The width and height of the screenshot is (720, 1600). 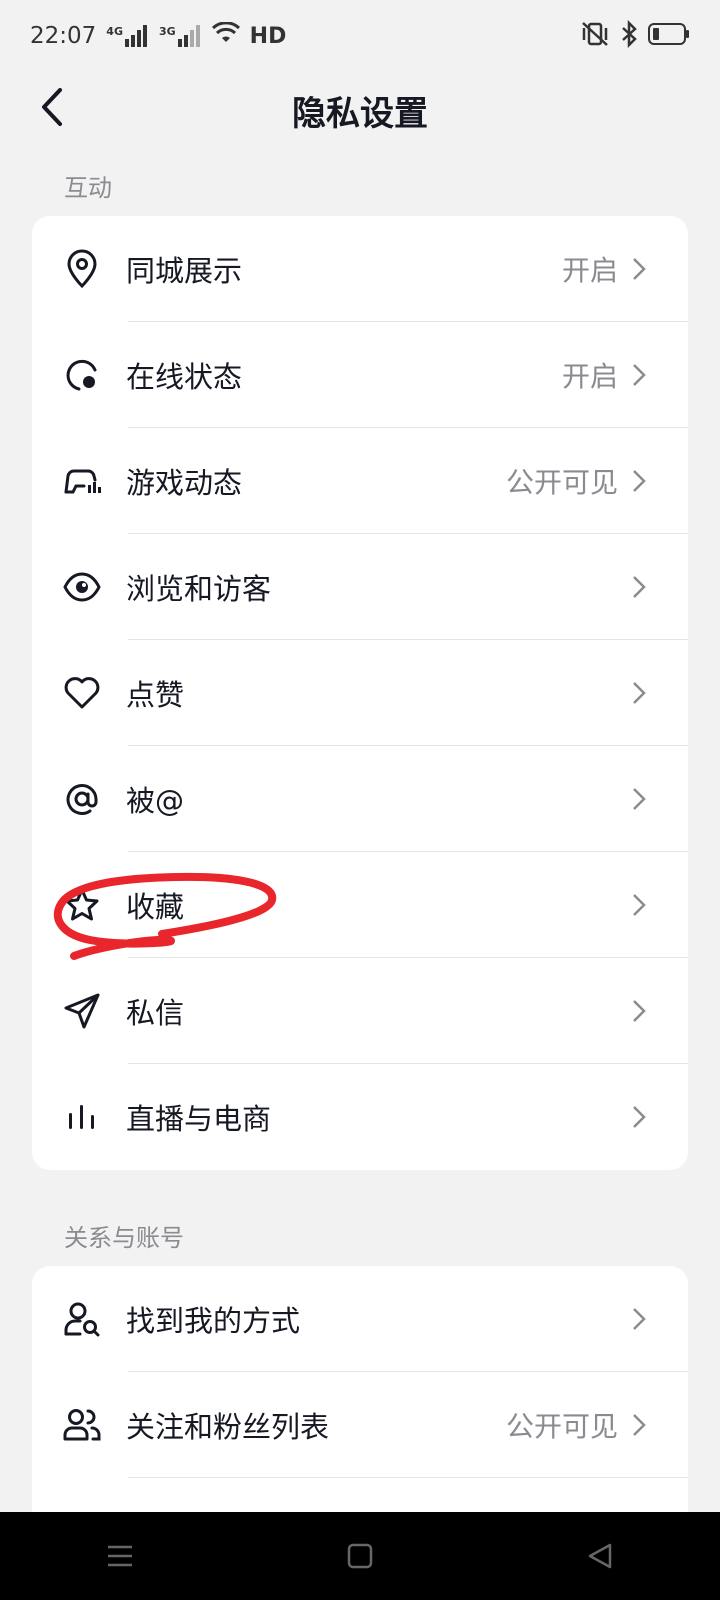 I want to click on network-type-3g: 3G, so click(x=167, y=31).